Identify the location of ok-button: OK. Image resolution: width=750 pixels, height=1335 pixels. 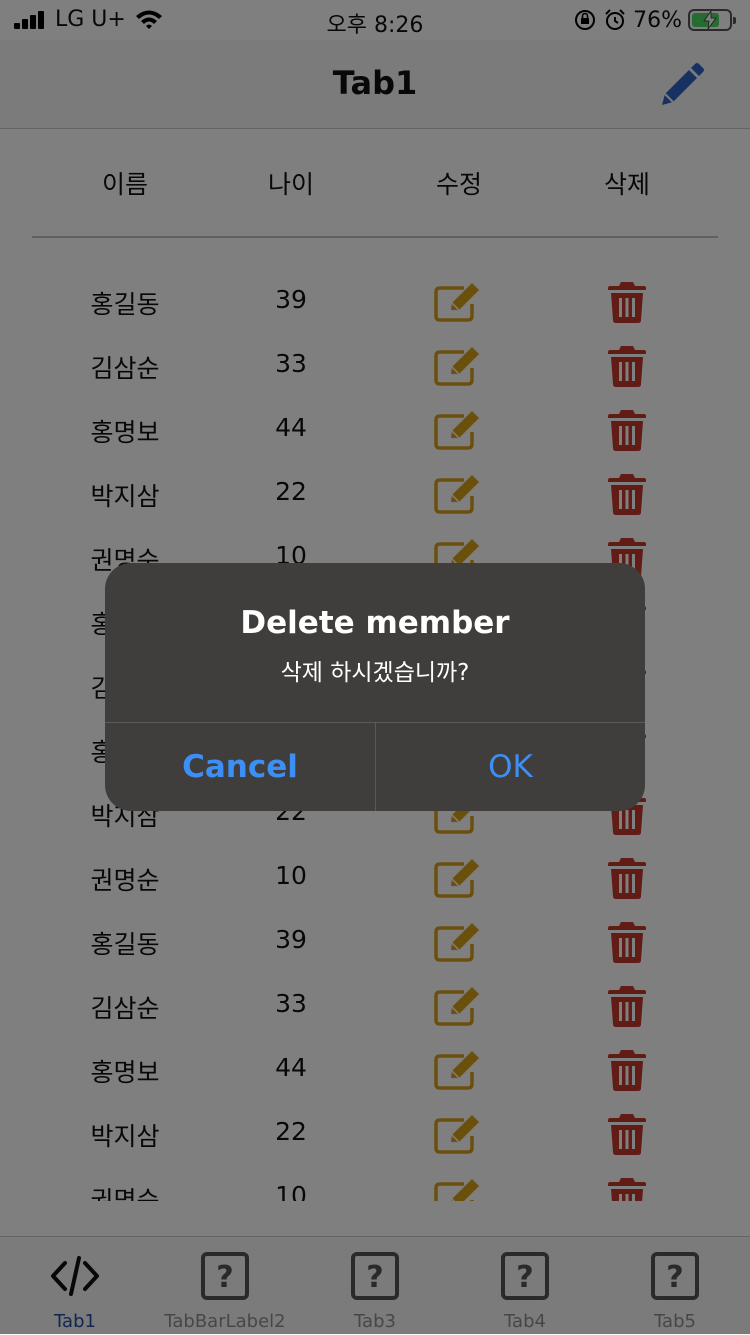
(510, 767).